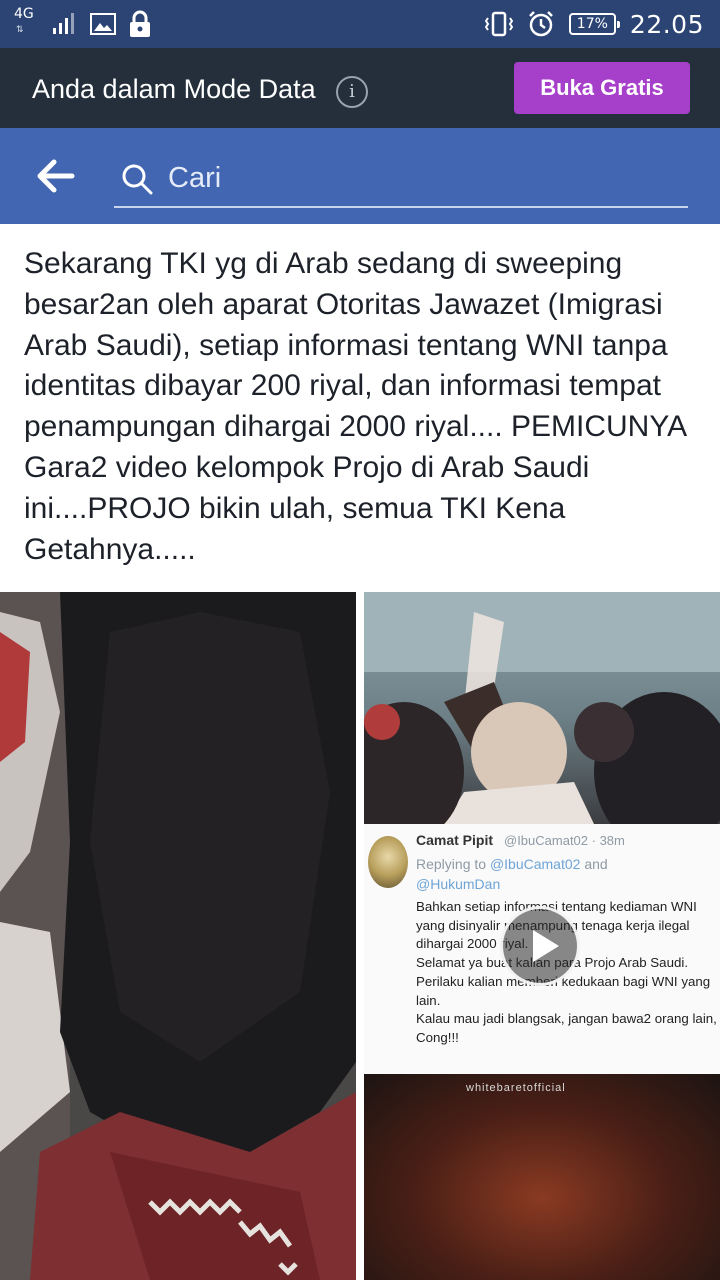 Image resolution: width=720 pixels, height=1280 pixels. I want to click on search-input, so click(418, 178).